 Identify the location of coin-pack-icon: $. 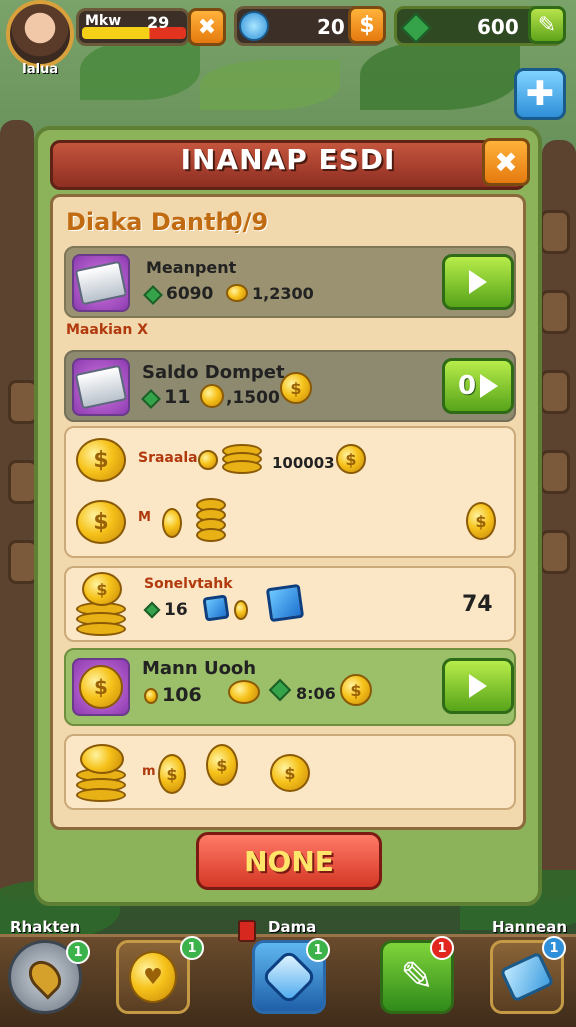
(101, 687).